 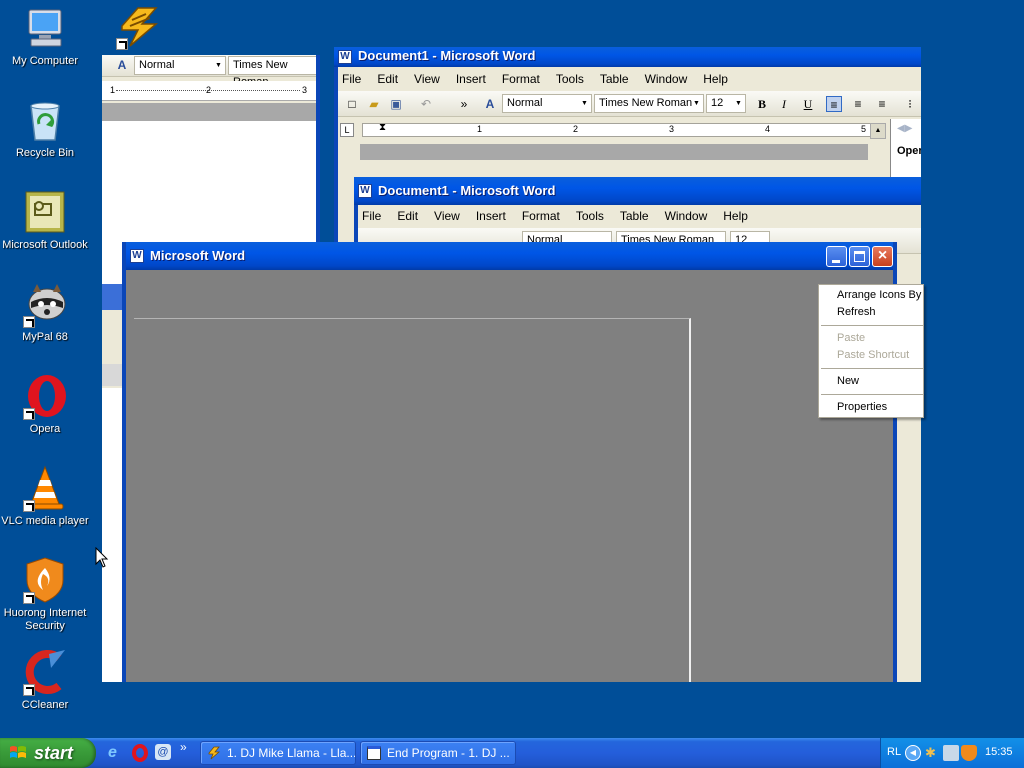 I want to click on winamp-icon, so click(x=214, y=753).